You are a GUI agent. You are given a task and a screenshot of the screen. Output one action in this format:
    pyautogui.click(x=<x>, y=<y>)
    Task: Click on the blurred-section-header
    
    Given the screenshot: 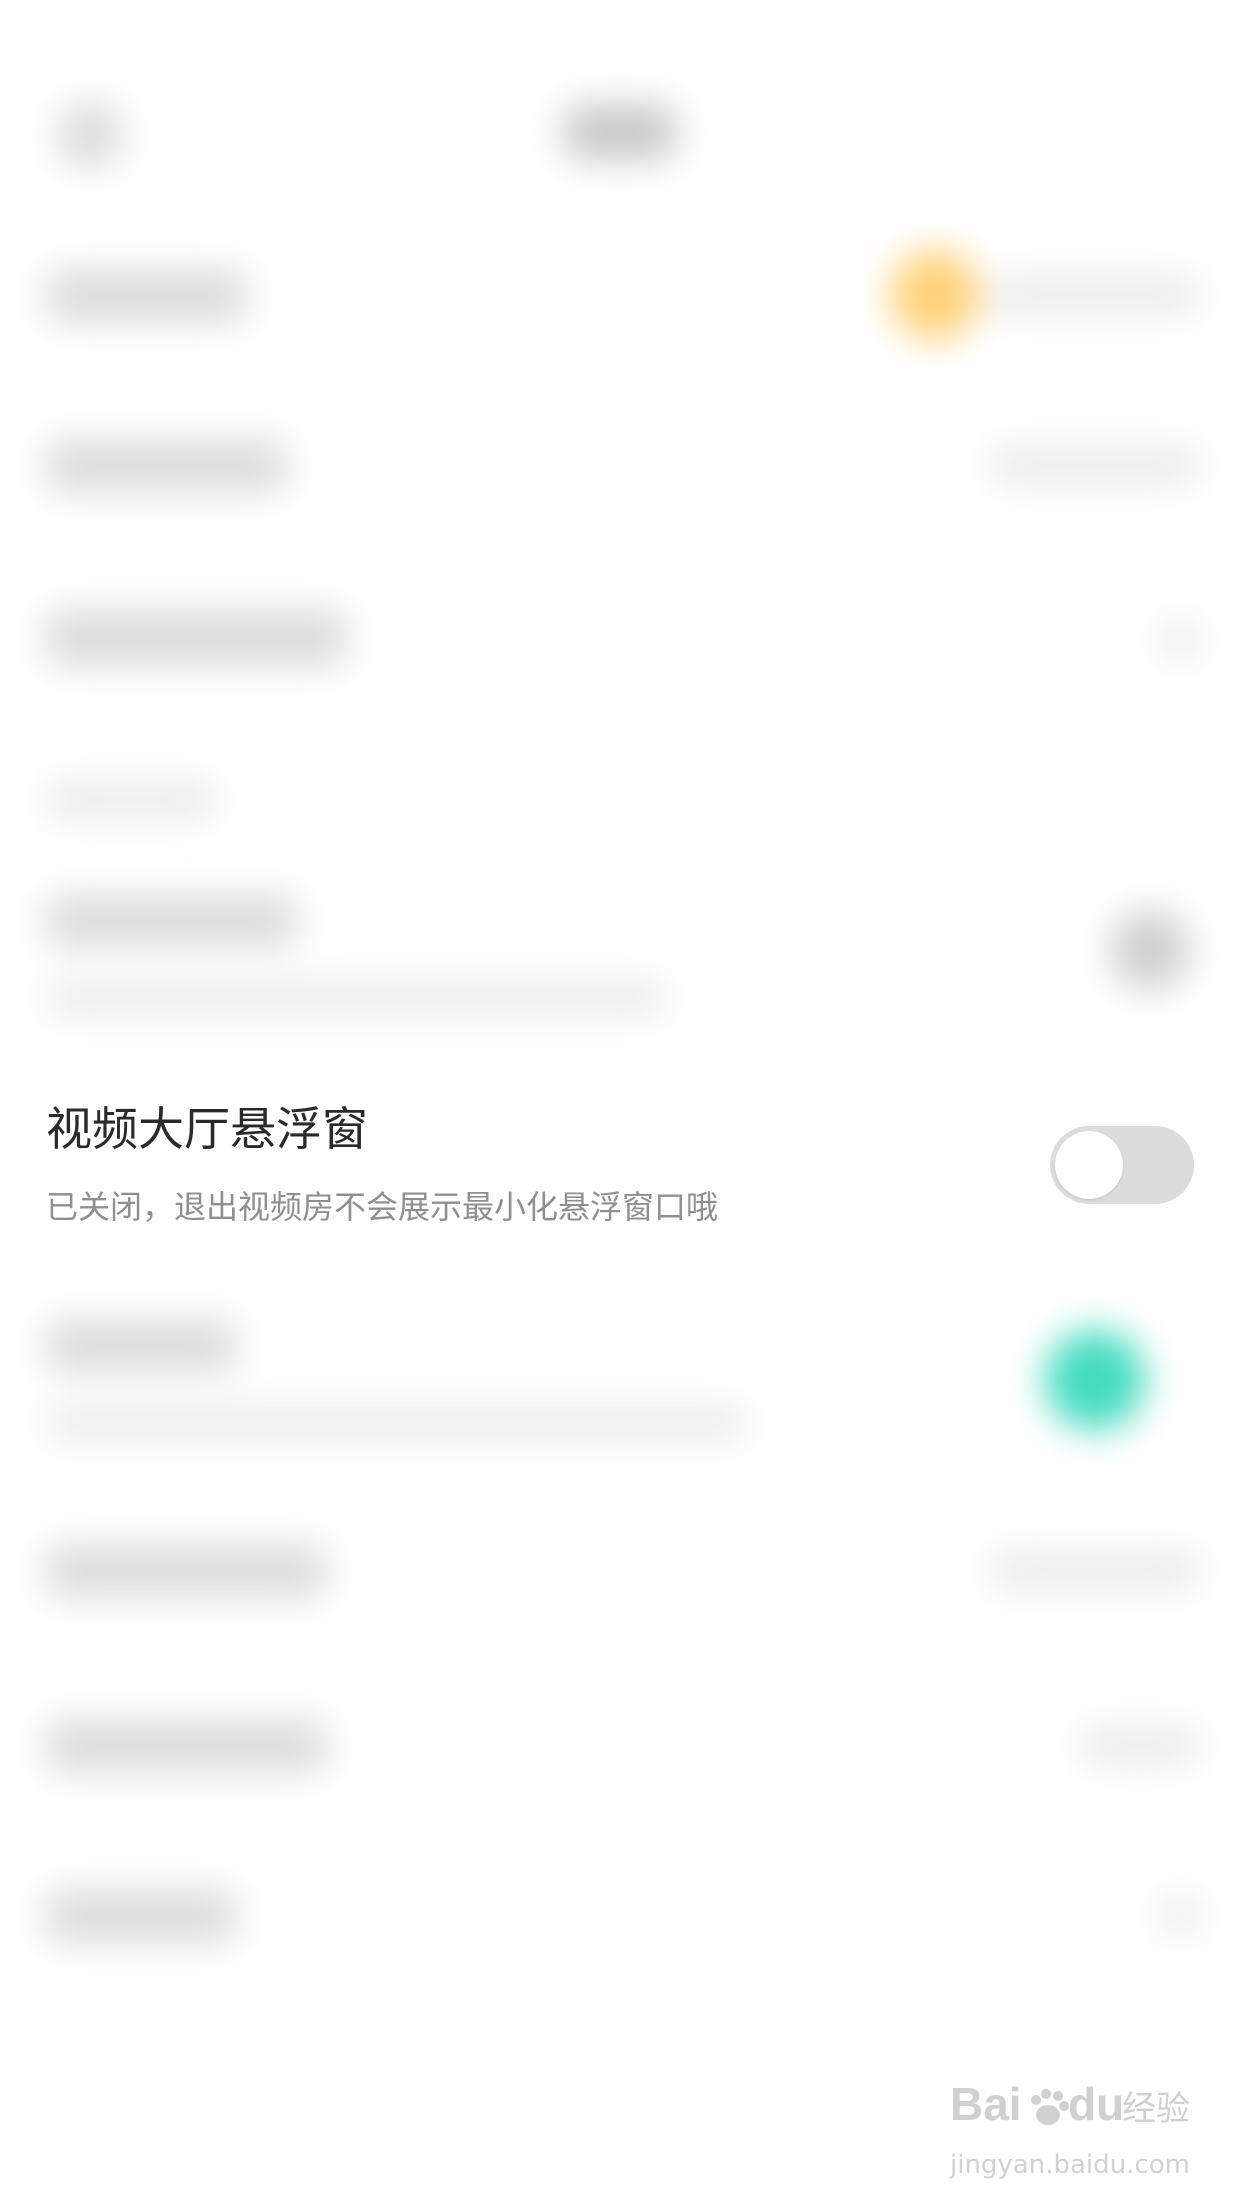 What is the action you would take?
    pyautogui.click(x=131, y=800)
    